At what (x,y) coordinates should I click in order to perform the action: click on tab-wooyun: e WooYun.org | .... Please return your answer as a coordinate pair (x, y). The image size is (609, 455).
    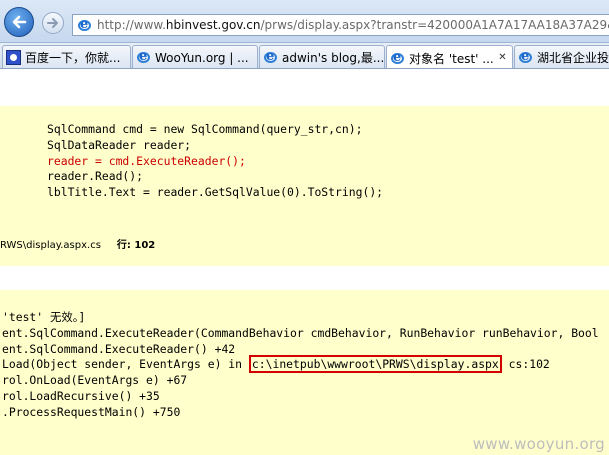
    Looking at the image, I should click on (195, 56).